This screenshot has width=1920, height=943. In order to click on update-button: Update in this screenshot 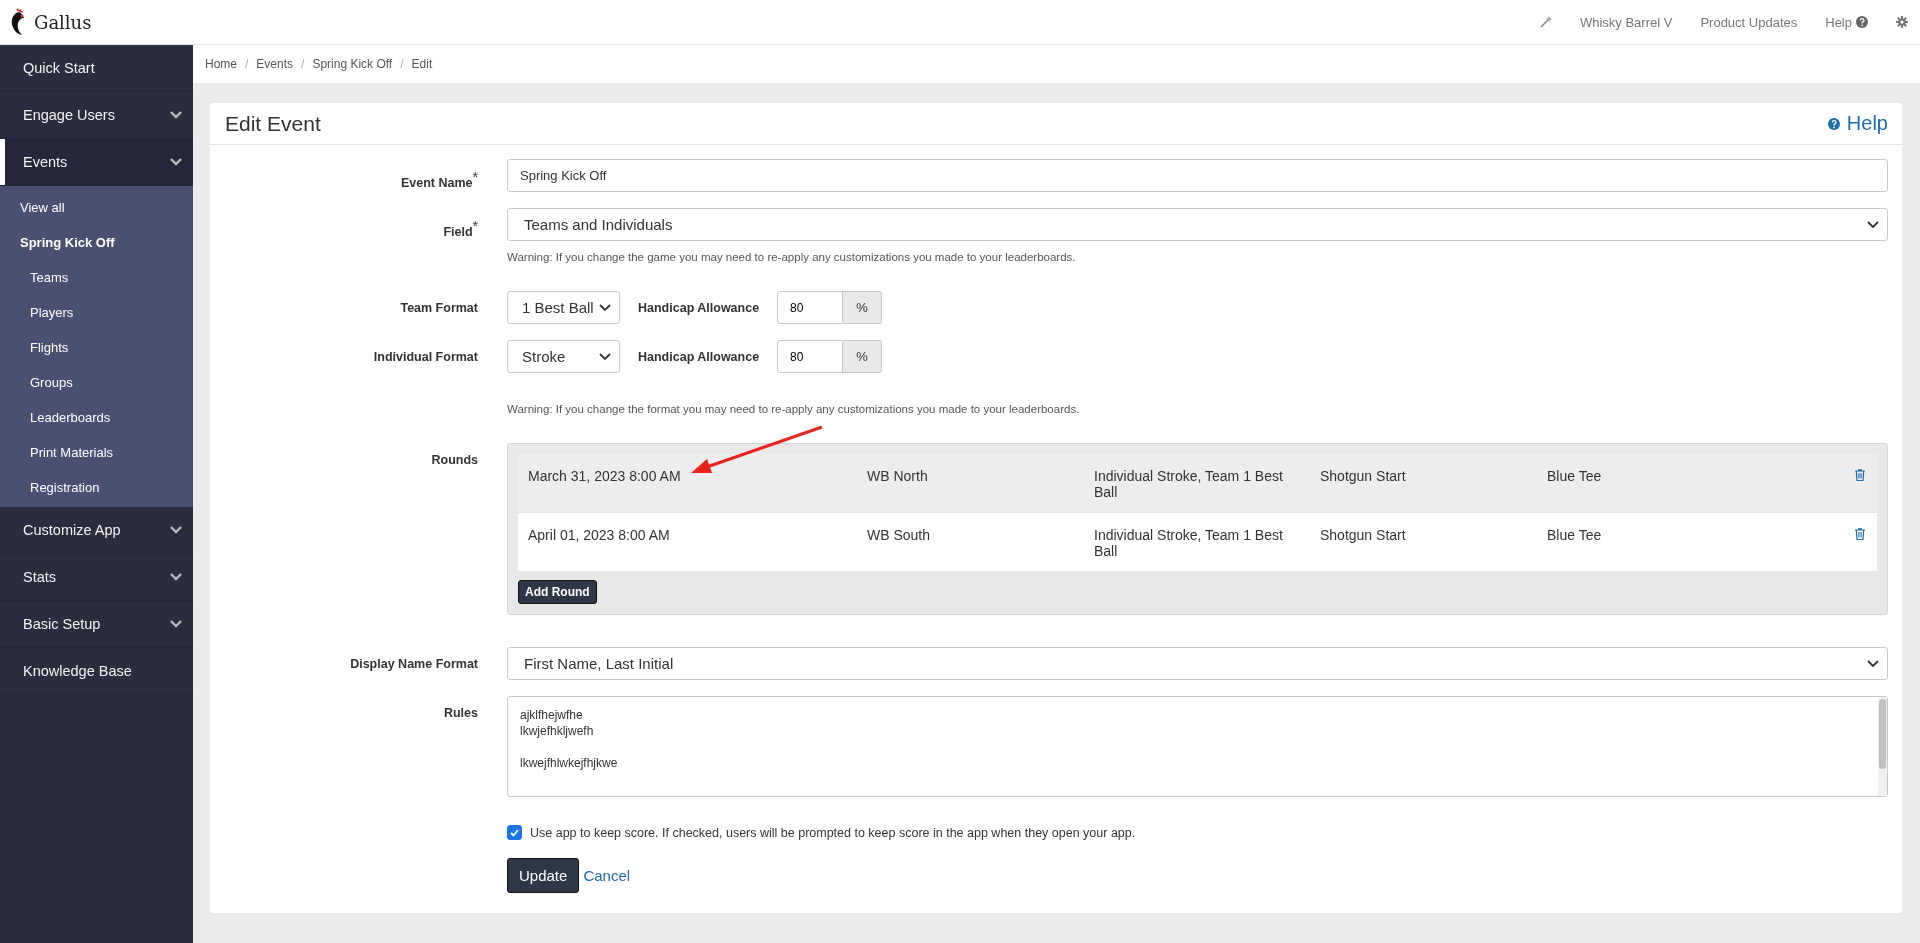, I will do `click(543, 875)`.